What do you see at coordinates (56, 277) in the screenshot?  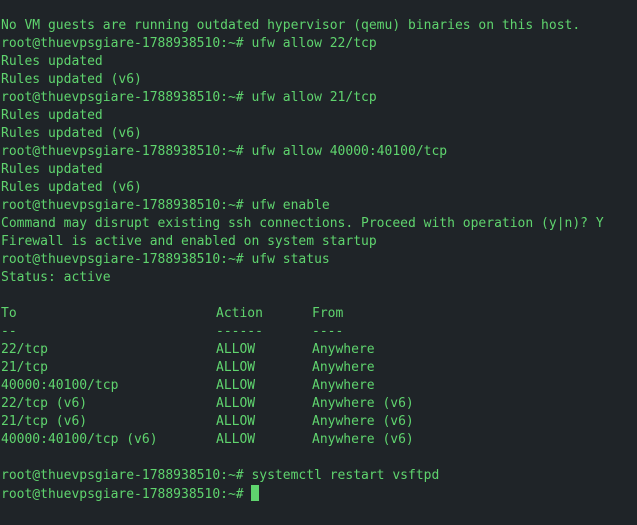 I see `output-line: Status: active` at bounding box center [56, 277].